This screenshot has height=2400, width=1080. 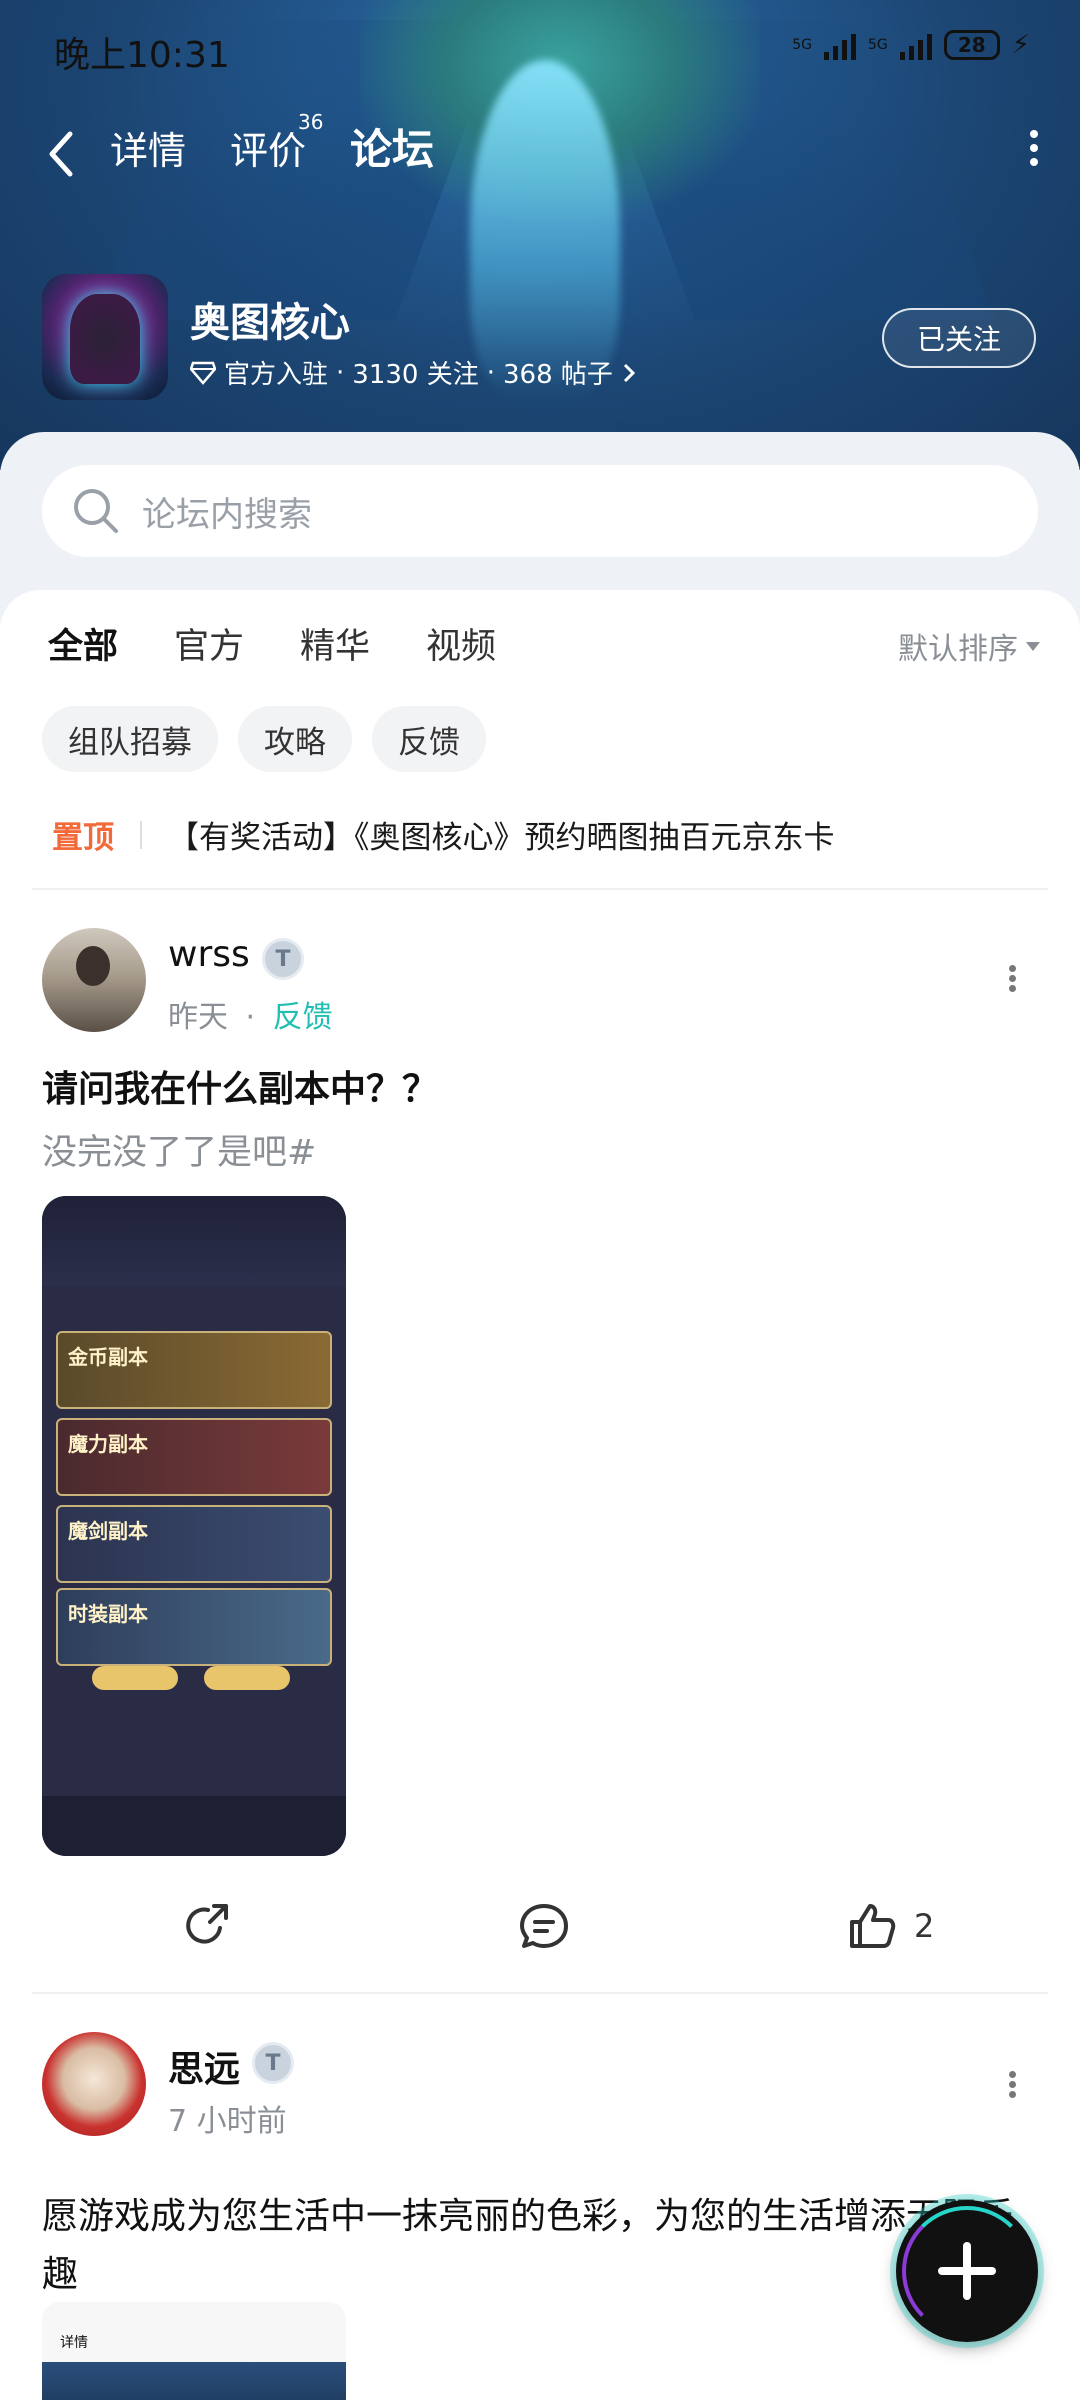 I want to click on search-icon, so click(x=96, y=511).